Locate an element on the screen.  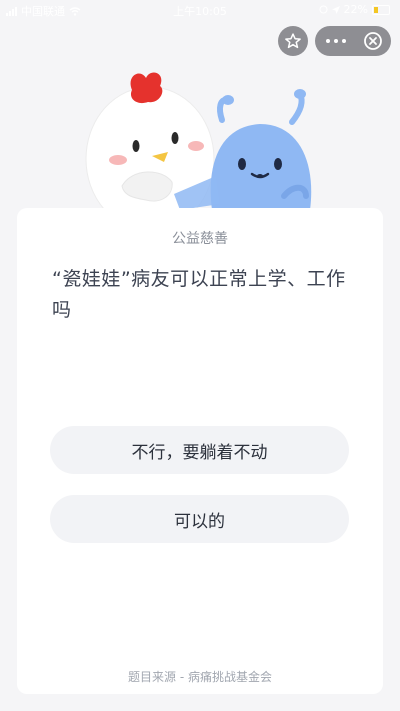
mini-program-capsule is located at coordinates (353, 41).